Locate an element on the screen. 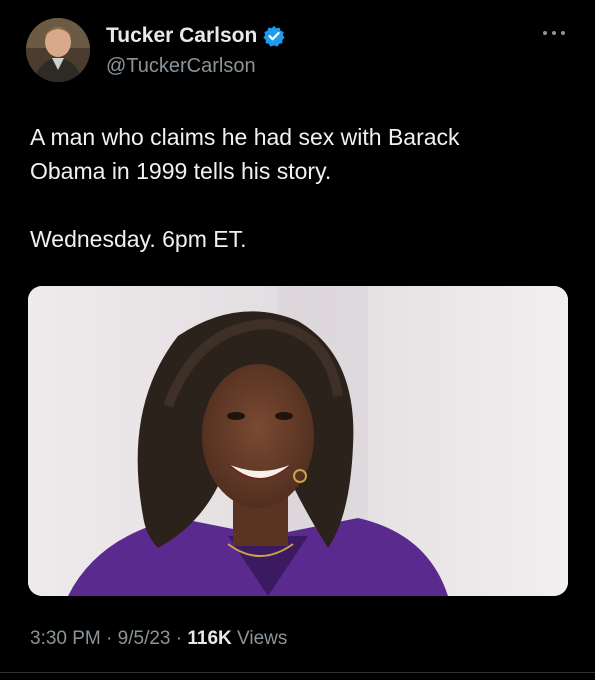 The height and width of the screenshot is (680, 595). more-options-icon is located at coordinates (554, 33).